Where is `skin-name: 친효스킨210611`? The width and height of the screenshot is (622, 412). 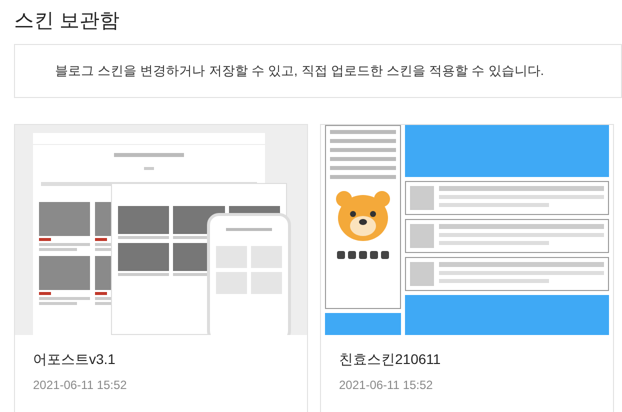
skin-name: 친효스킨210611 is located at coordinates (390, 359).